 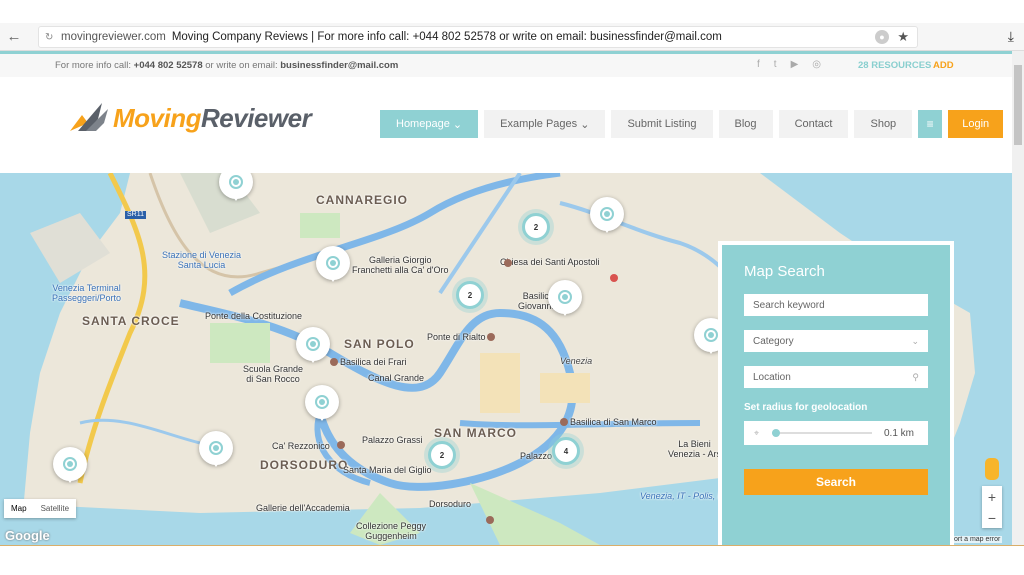 I want to click on phone-number: +044 802 52578, so click(x=168, y=65).